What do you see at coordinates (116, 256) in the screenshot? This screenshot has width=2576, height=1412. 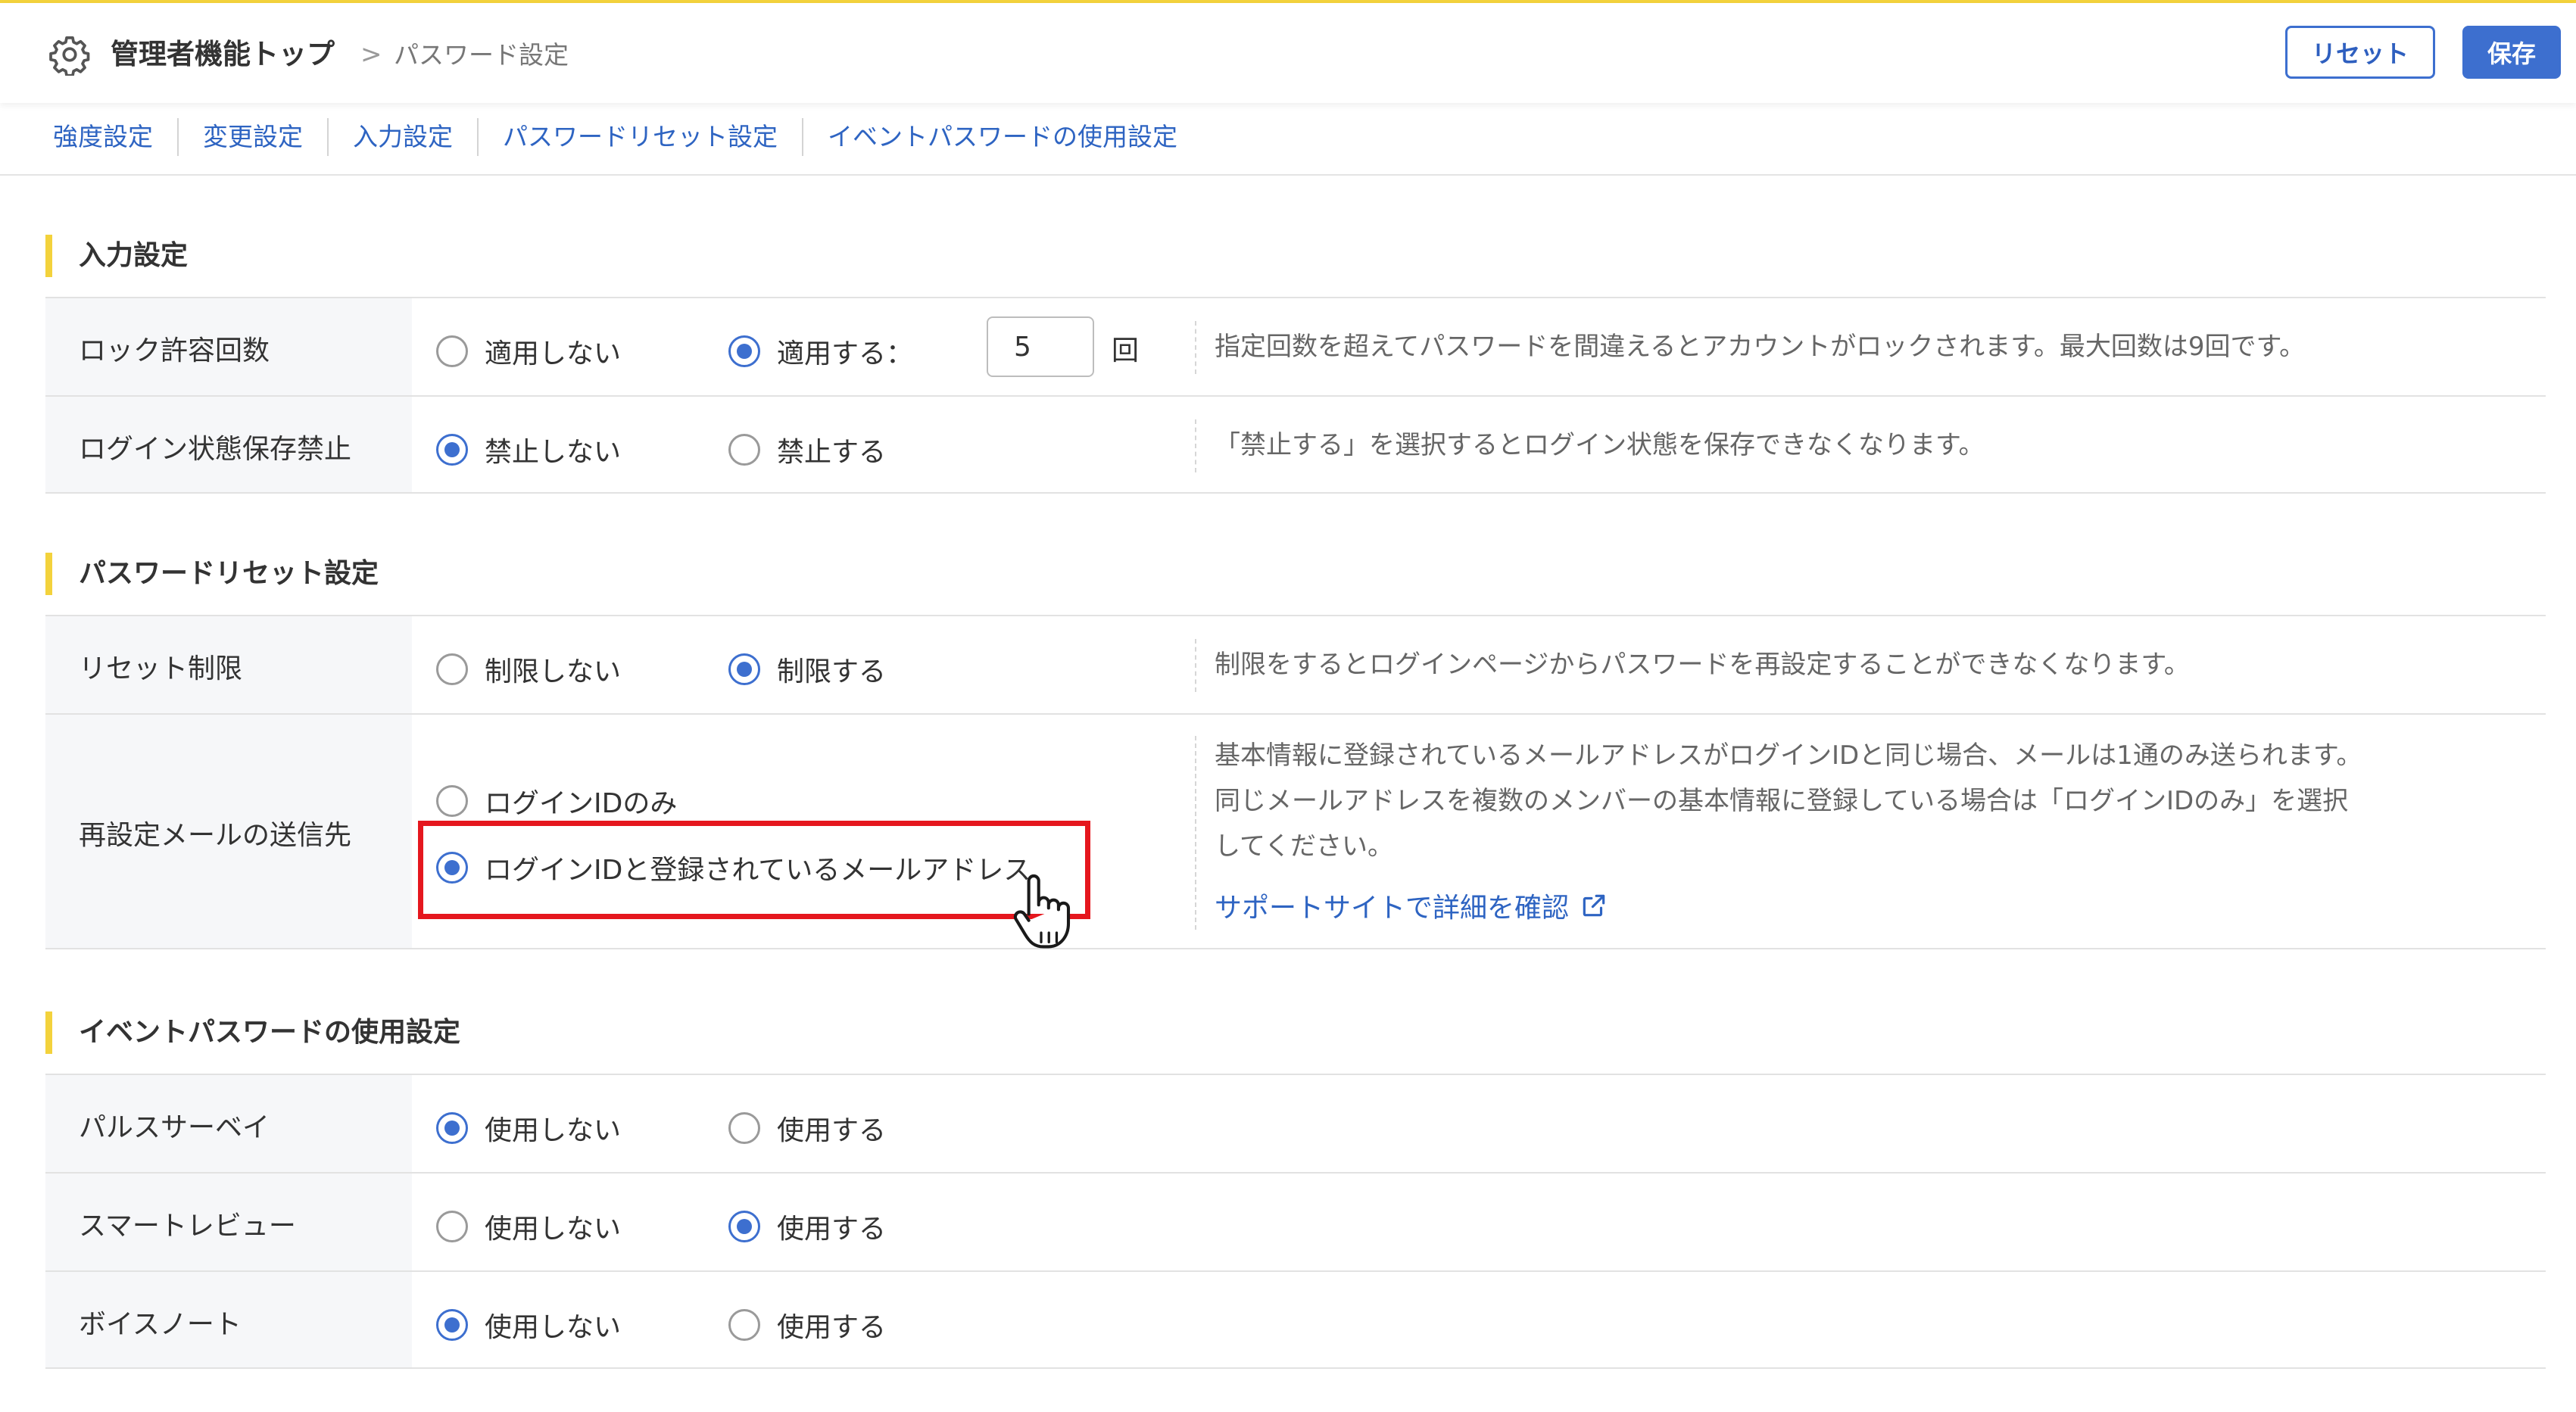 I see `section-title-input: 入力設定` at bounding box center [116, 256].